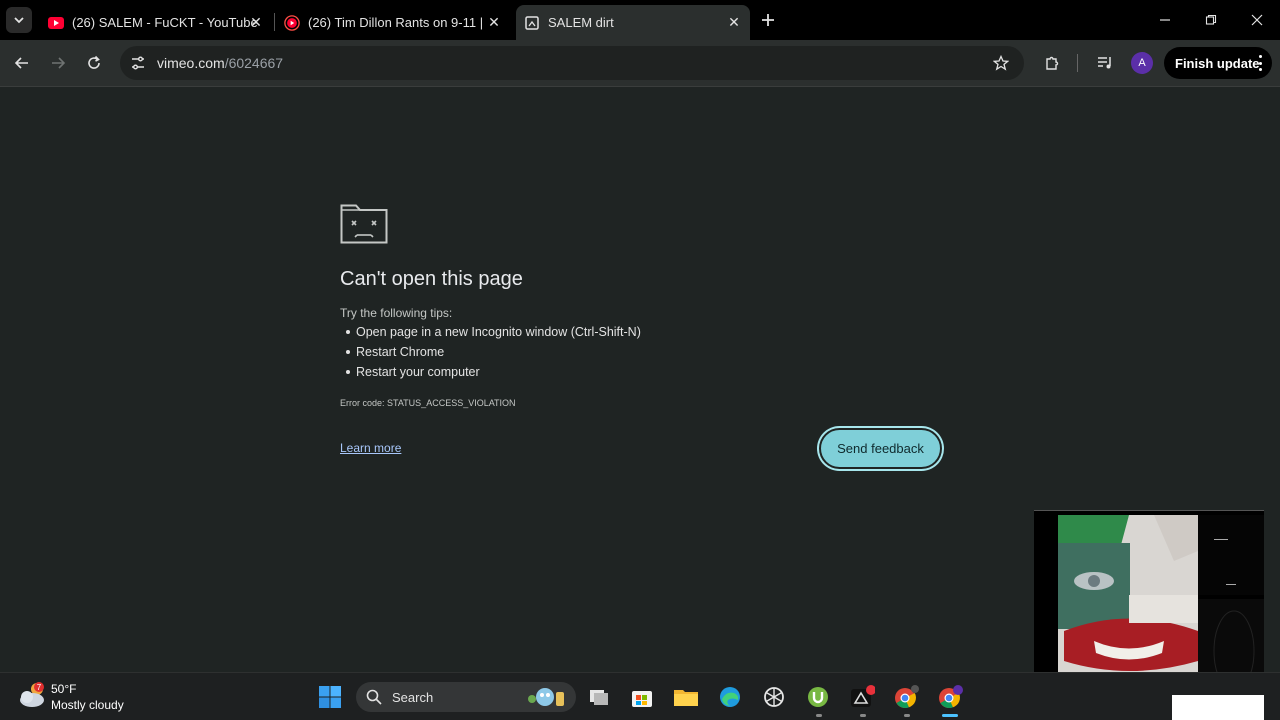 The height and width of the screenshot is (720, 1280). I want to click on chrome-profile-button, so click(950, 697).